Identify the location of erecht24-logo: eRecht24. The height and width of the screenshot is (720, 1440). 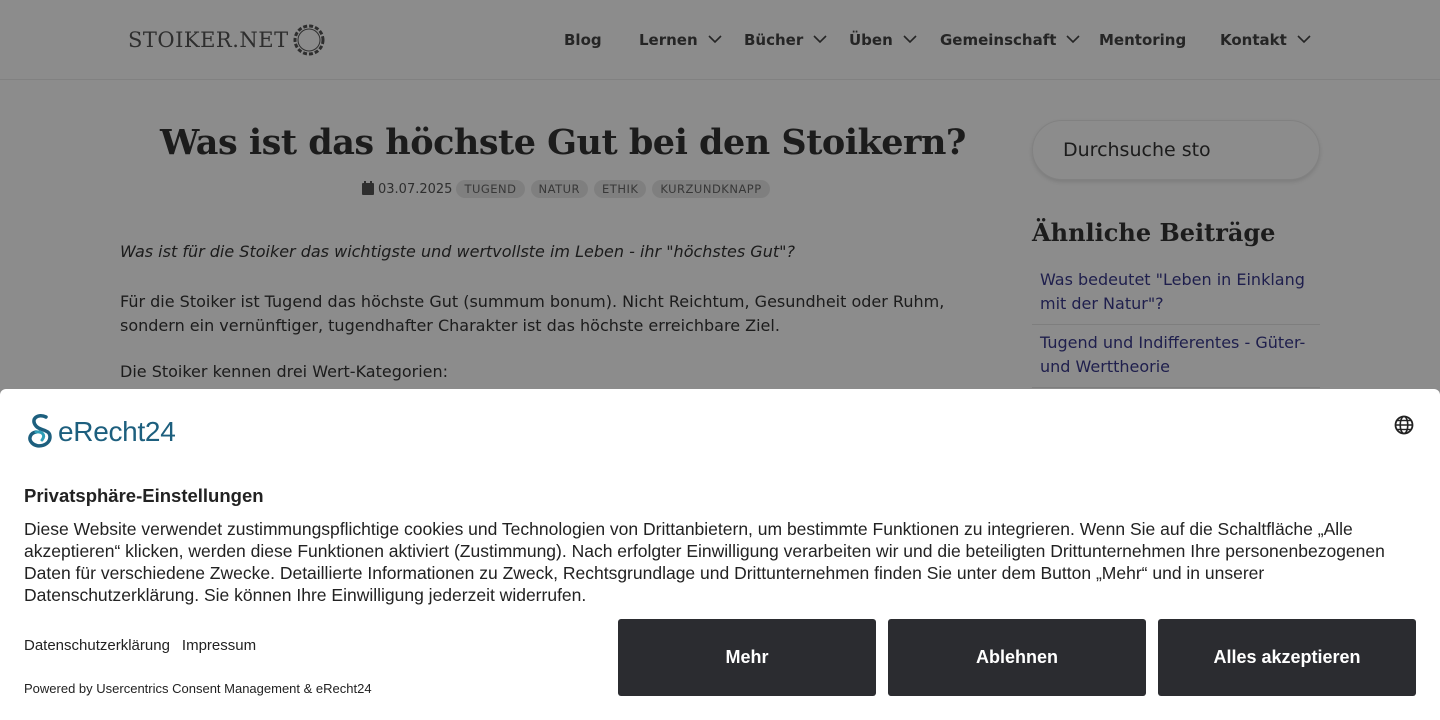
(100, 432).